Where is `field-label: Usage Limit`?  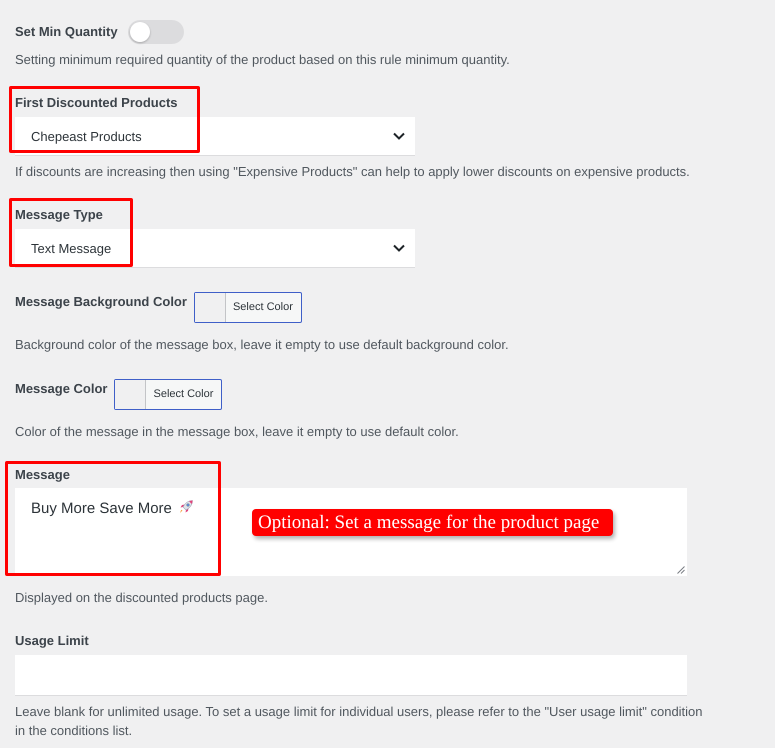 field-label: Usage Limit is located at coordinates (52, 641).